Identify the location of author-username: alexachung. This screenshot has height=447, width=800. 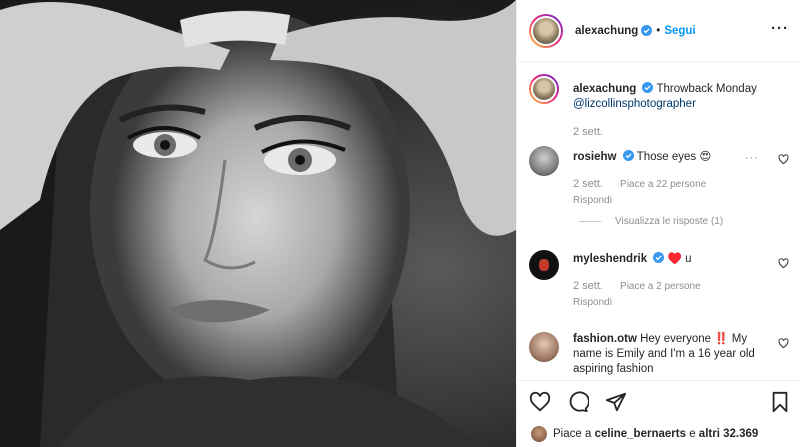
(606, 31).